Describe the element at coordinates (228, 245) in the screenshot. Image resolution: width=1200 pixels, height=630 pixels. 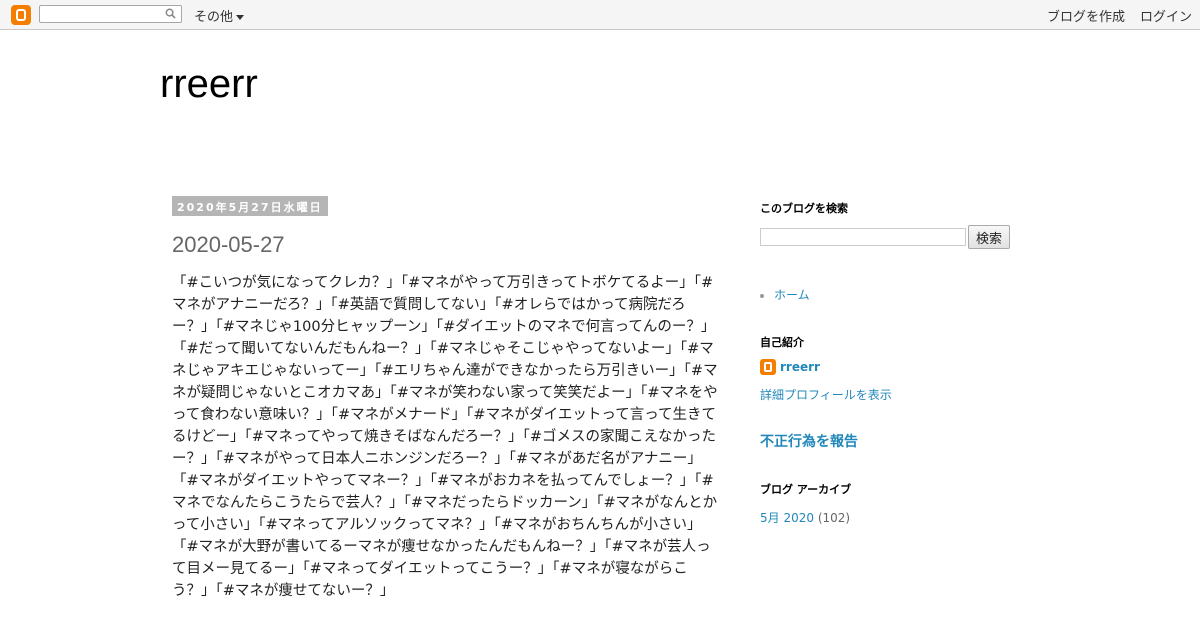
I see `post-title: 2020-05-27` at that location.